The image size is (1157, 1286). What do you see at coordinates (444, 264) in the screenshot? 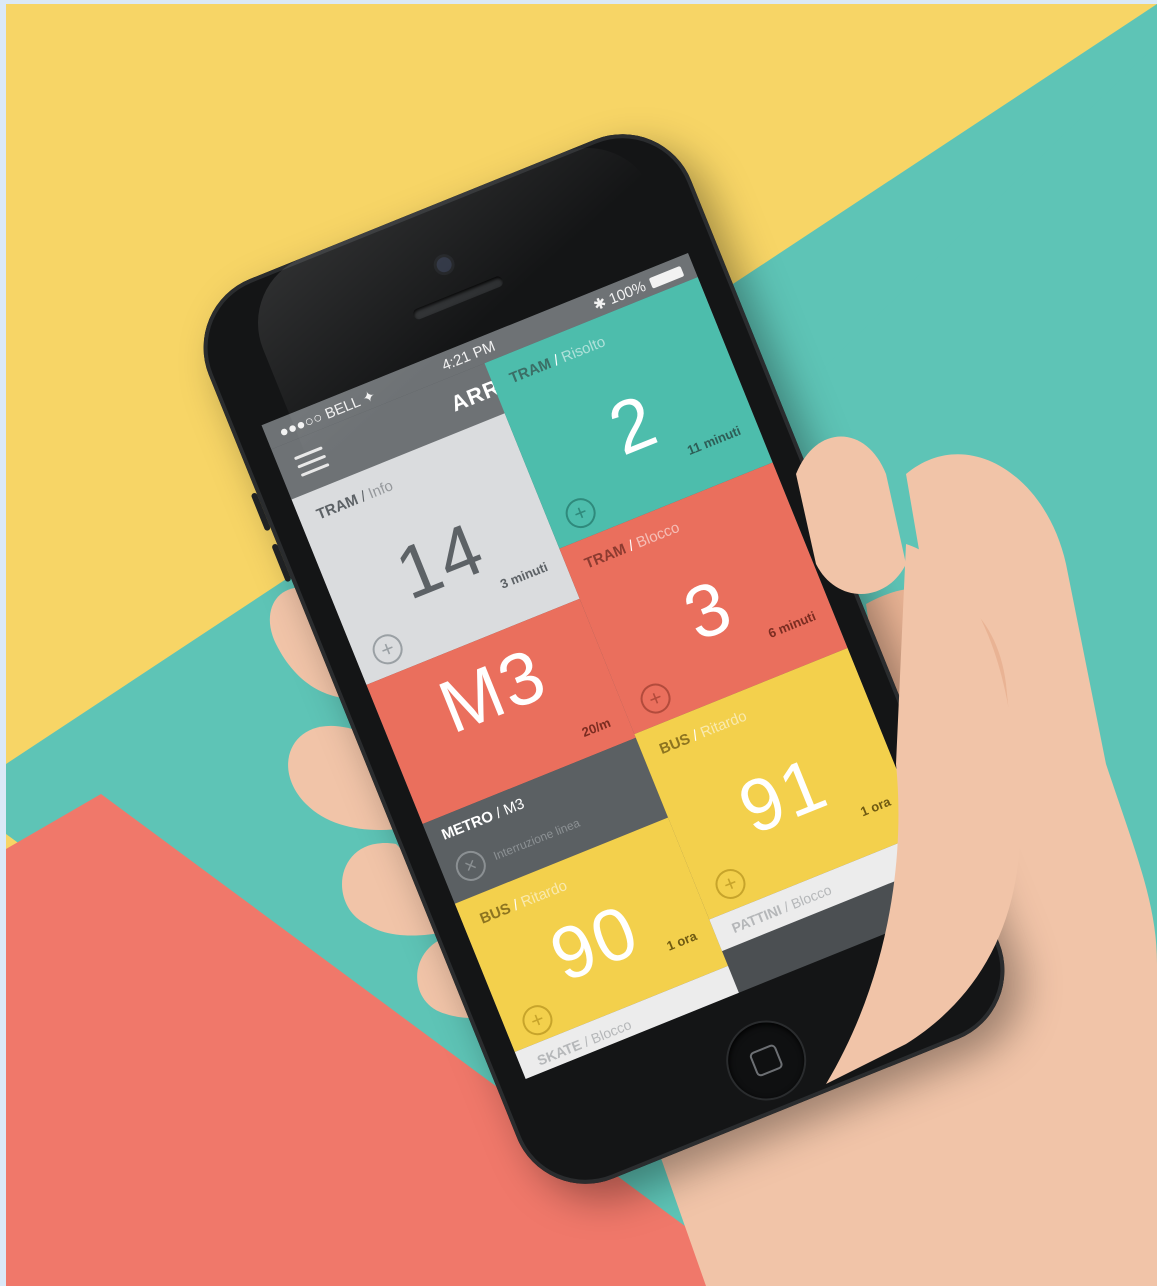
I see `front-camera` at bounding box center [444, 264].